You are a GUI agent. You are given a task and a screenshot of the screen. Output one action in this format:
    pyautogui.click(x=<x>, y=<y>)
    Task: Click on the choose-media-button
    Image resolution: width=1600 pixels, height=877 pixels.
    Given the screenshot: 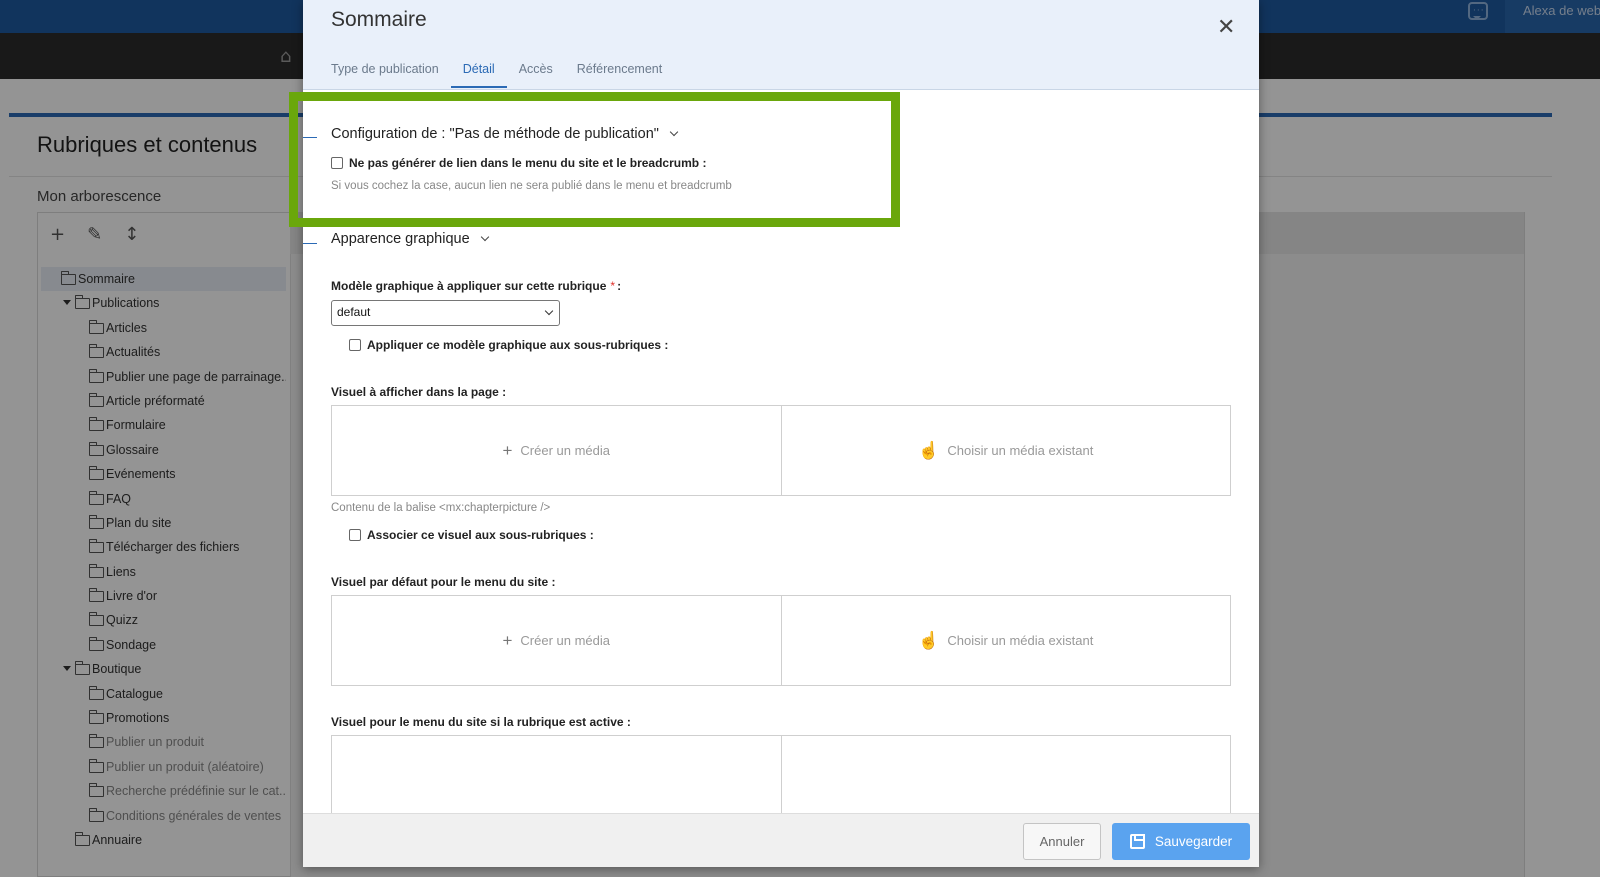 What is the action you would take?
    pyautogui.click(x=1005, y=774)
    